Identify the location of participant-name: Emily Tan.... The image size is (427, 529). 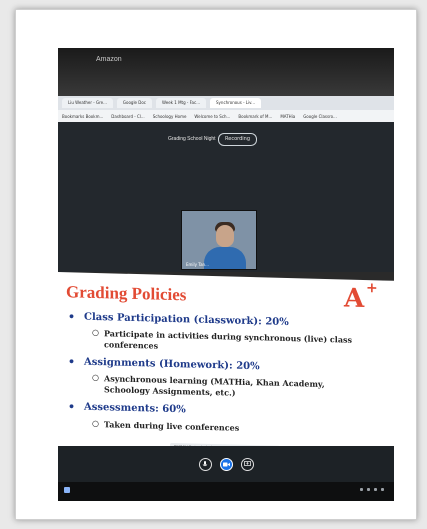
(197, 264).